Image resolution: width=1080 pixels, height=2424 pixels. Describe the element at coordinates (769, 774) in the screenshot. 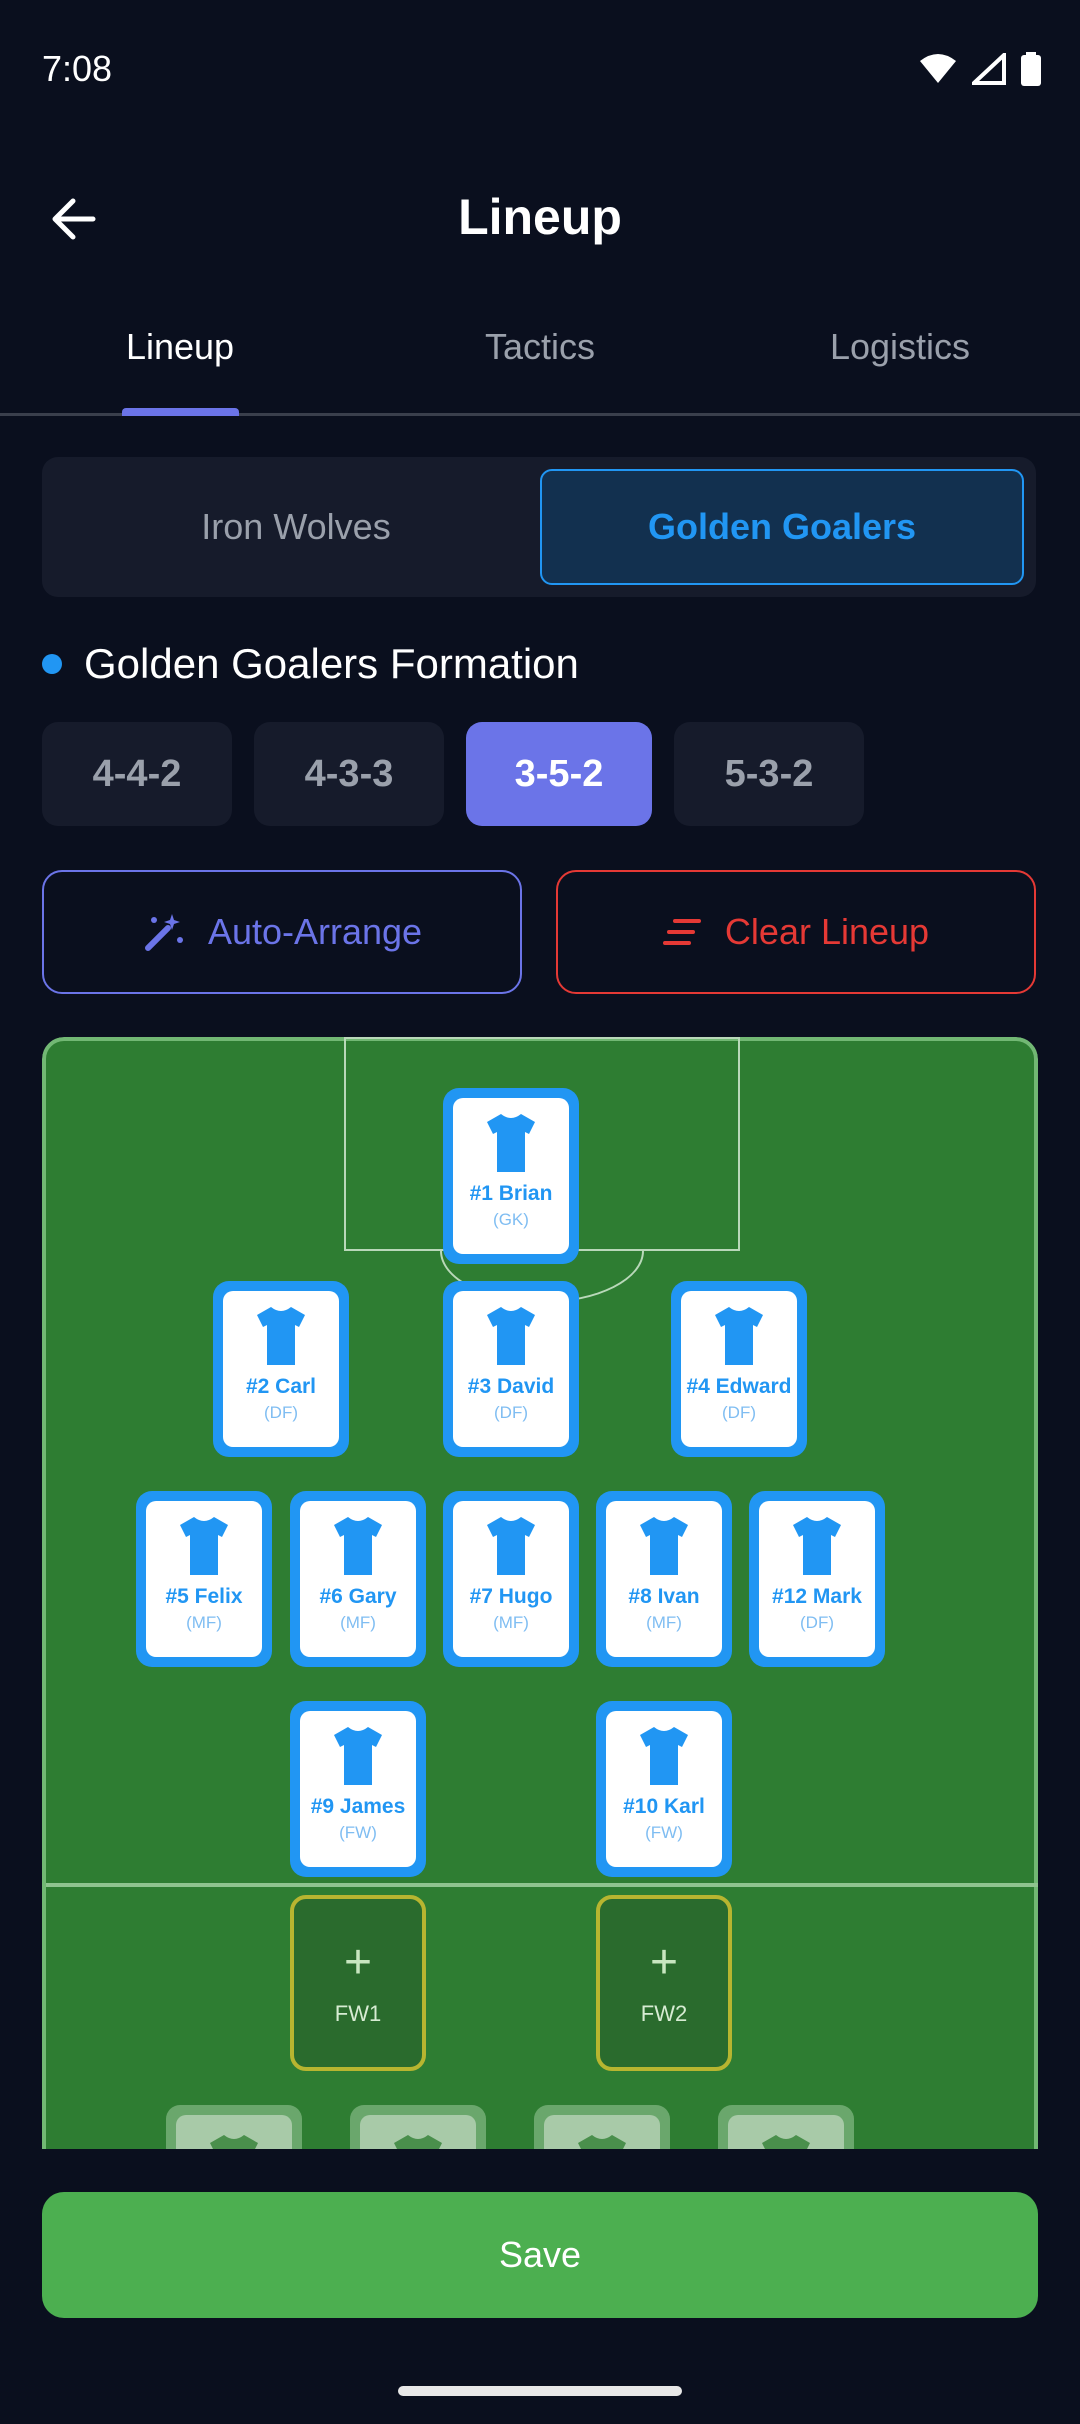

I see `formation-chip-5-3-2: 5-3-2` at that location.